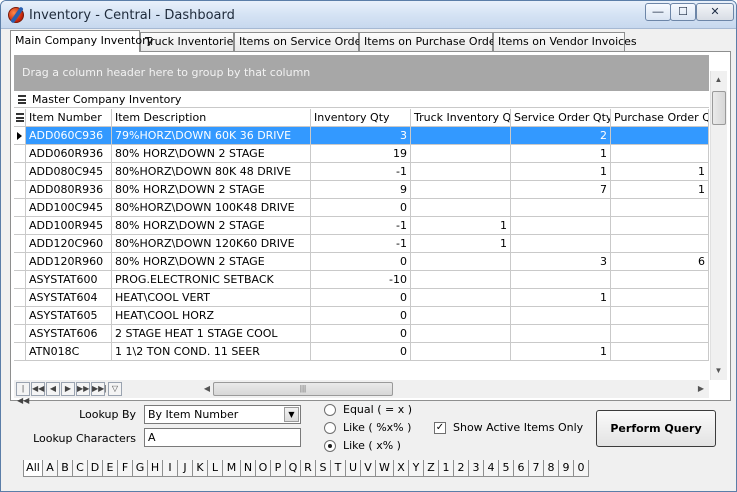  What do you see at coordinates (69, 118) in the screenshot?
I see `header-item-number: Item Number` at bounding box center [69, 118].